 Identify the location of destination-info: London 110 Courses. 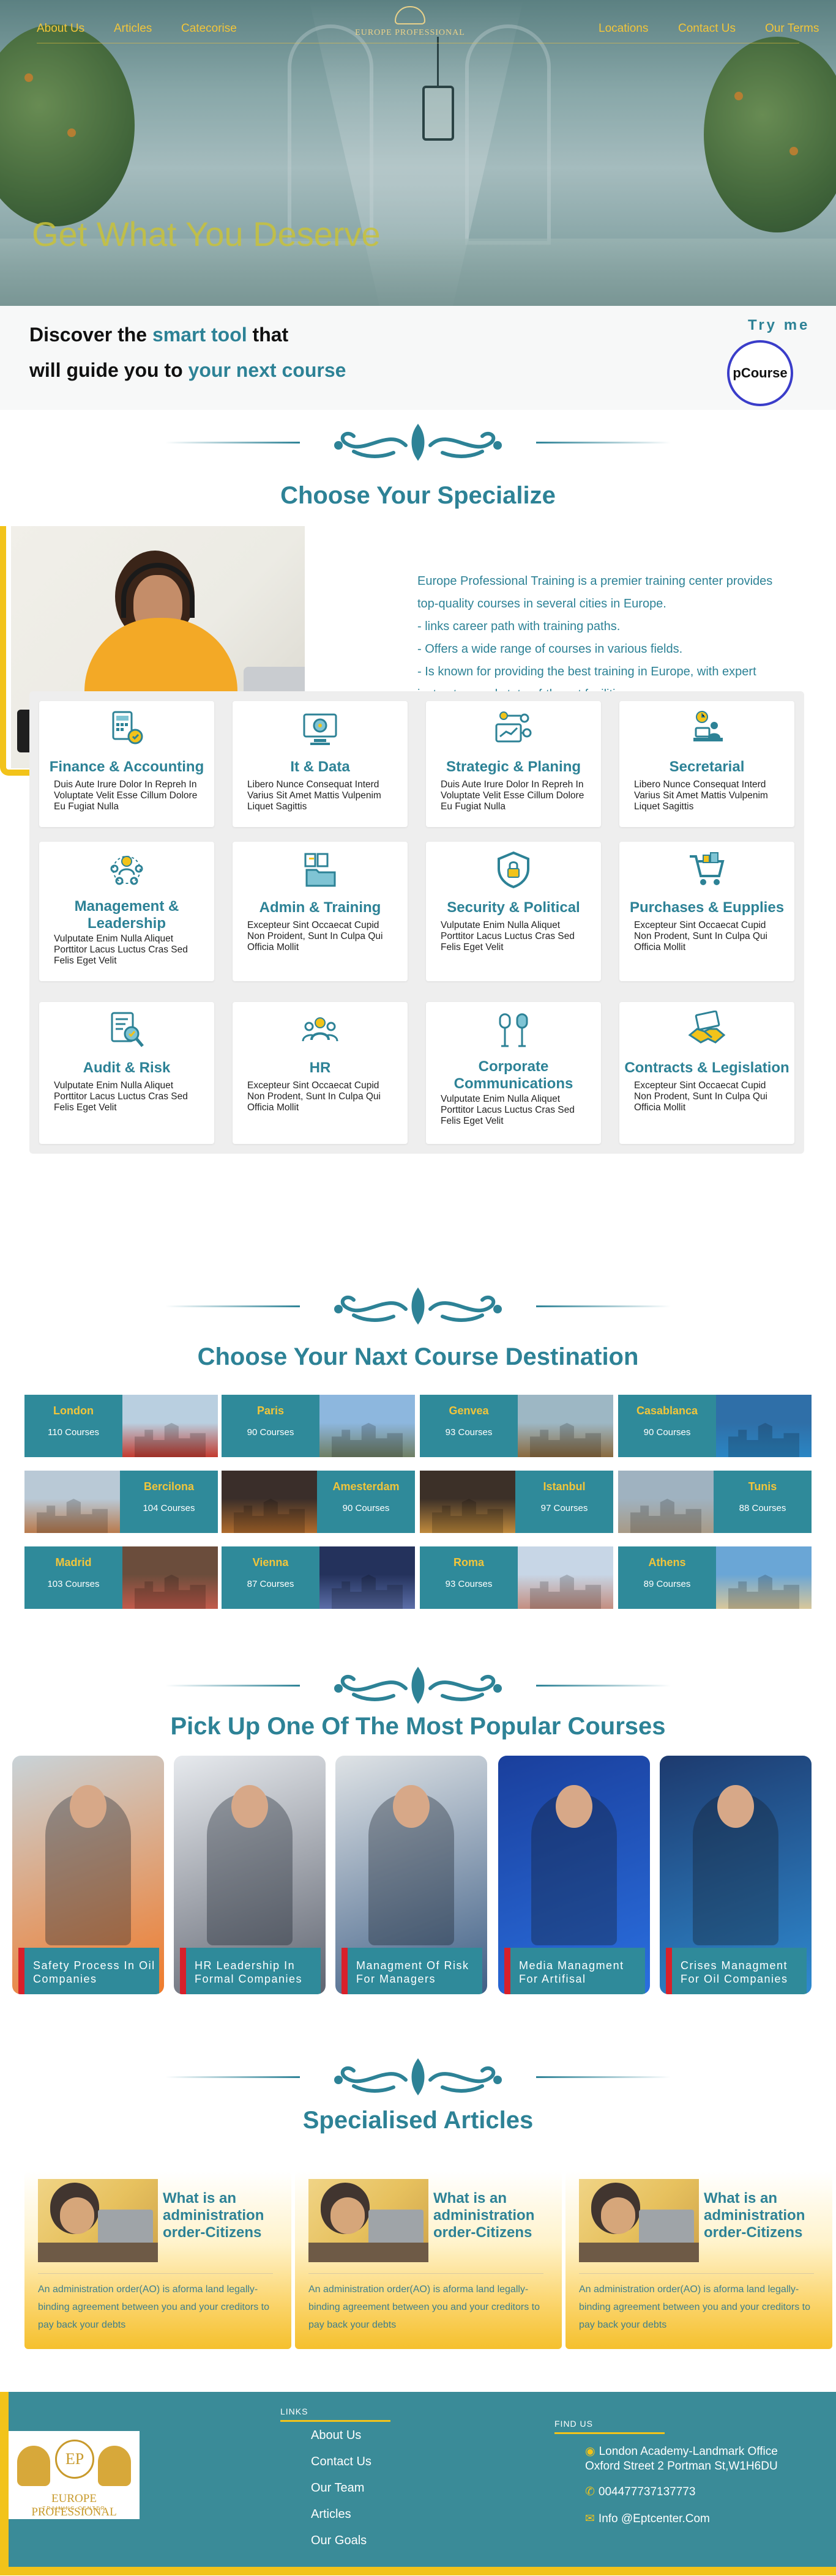
(73, 1426).